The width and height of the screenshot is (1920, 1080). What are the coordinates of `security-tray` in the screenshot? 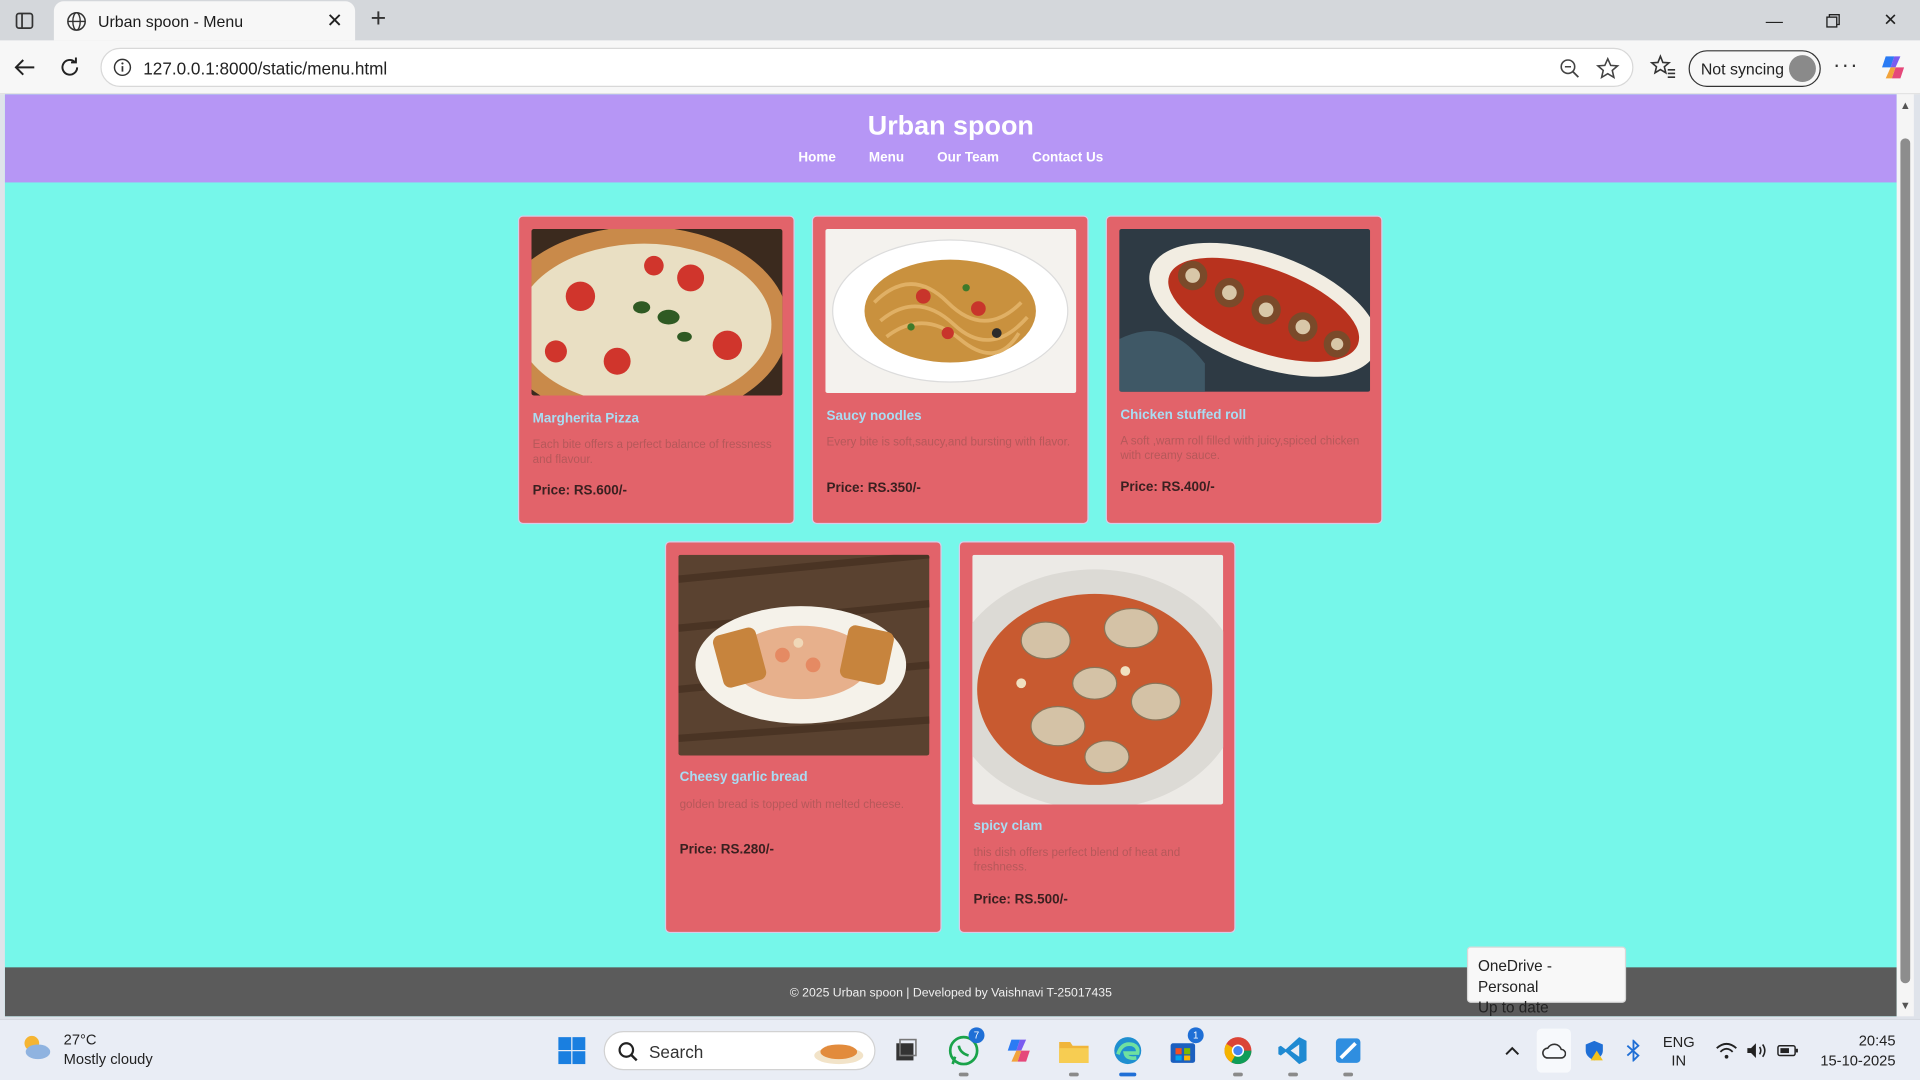 It's located at (1594, 1050).